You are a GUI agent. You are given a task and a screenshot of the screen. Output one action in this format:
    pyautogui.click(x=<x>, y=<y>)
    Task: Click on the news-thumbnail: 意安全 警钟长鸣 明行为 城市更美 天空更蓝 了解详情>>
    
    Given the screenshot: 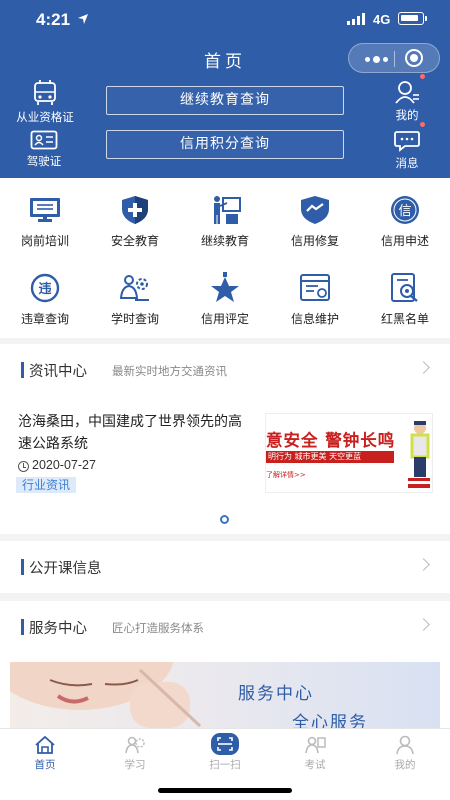 What is the action you would take?
    pyautogui.click(x=349, y=453)
    